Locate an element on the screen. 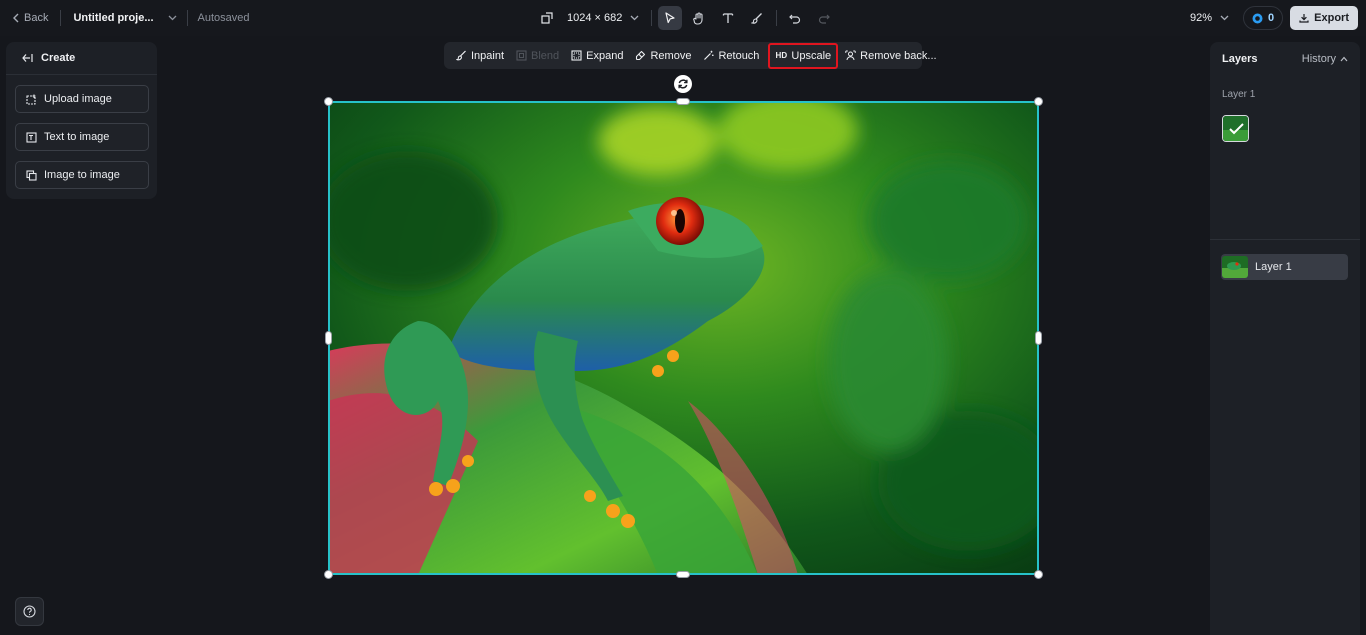  layers-panel: Layers History Layer 1 Layer 1 is located at coordinates (1285, 338).